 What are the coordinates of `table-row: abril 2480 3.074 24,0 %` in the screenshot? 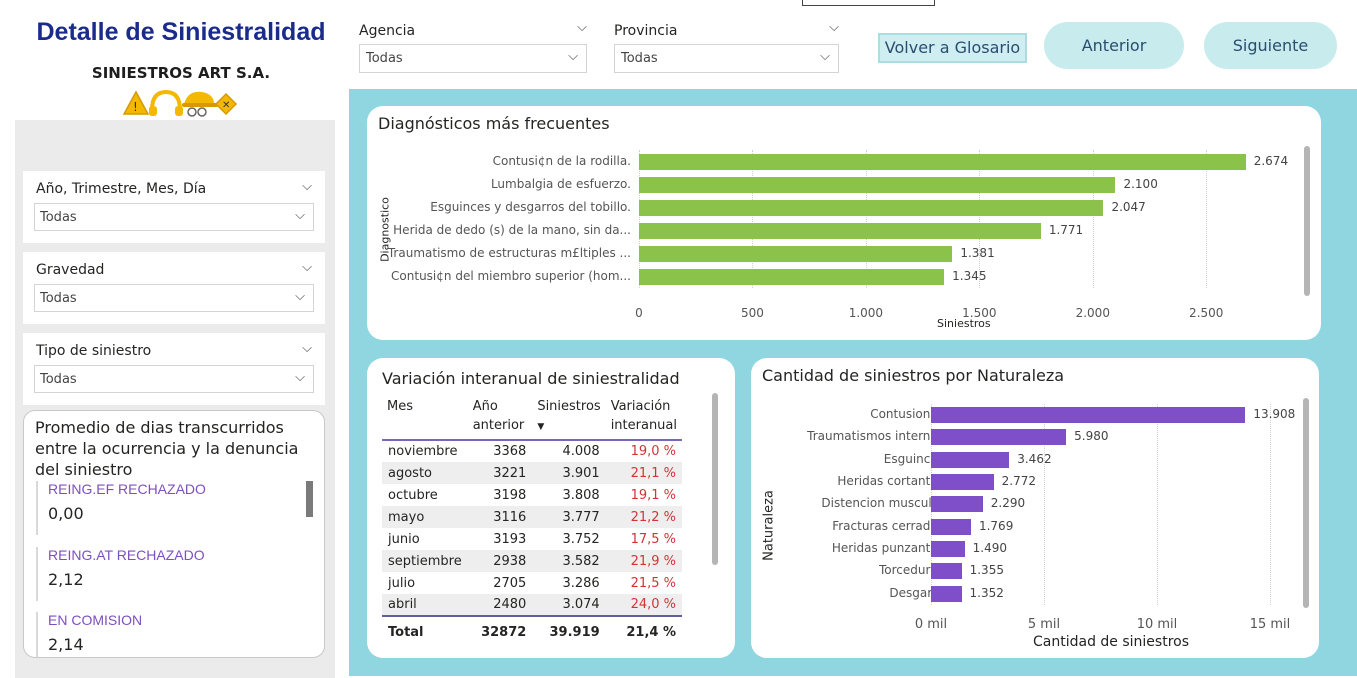 It's located at (532, 605).